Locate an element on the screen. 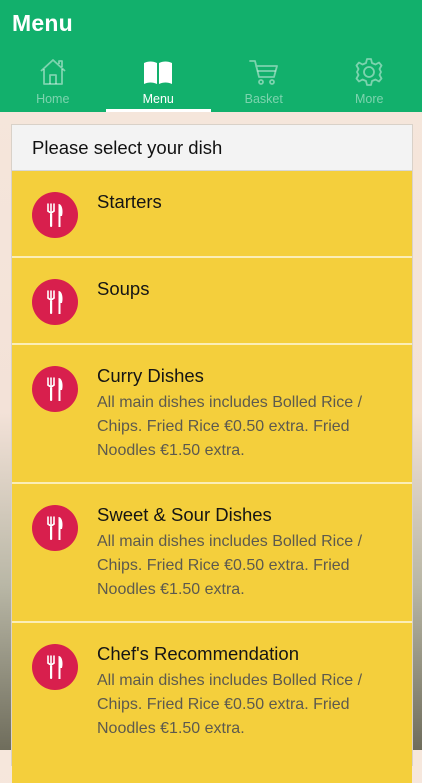  tab-more: More is located at coordinates (369, 82).